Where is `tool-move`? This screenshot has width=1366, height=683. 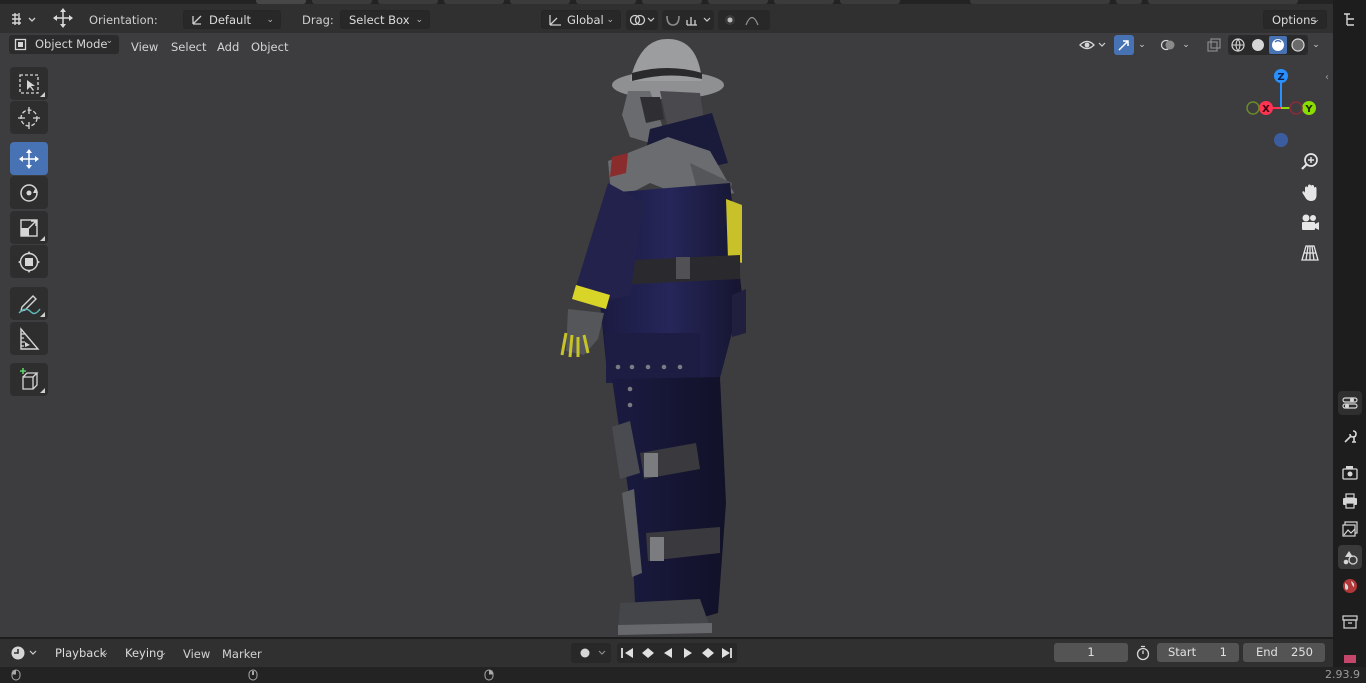 tool-move is located at coordinates (29, 158).